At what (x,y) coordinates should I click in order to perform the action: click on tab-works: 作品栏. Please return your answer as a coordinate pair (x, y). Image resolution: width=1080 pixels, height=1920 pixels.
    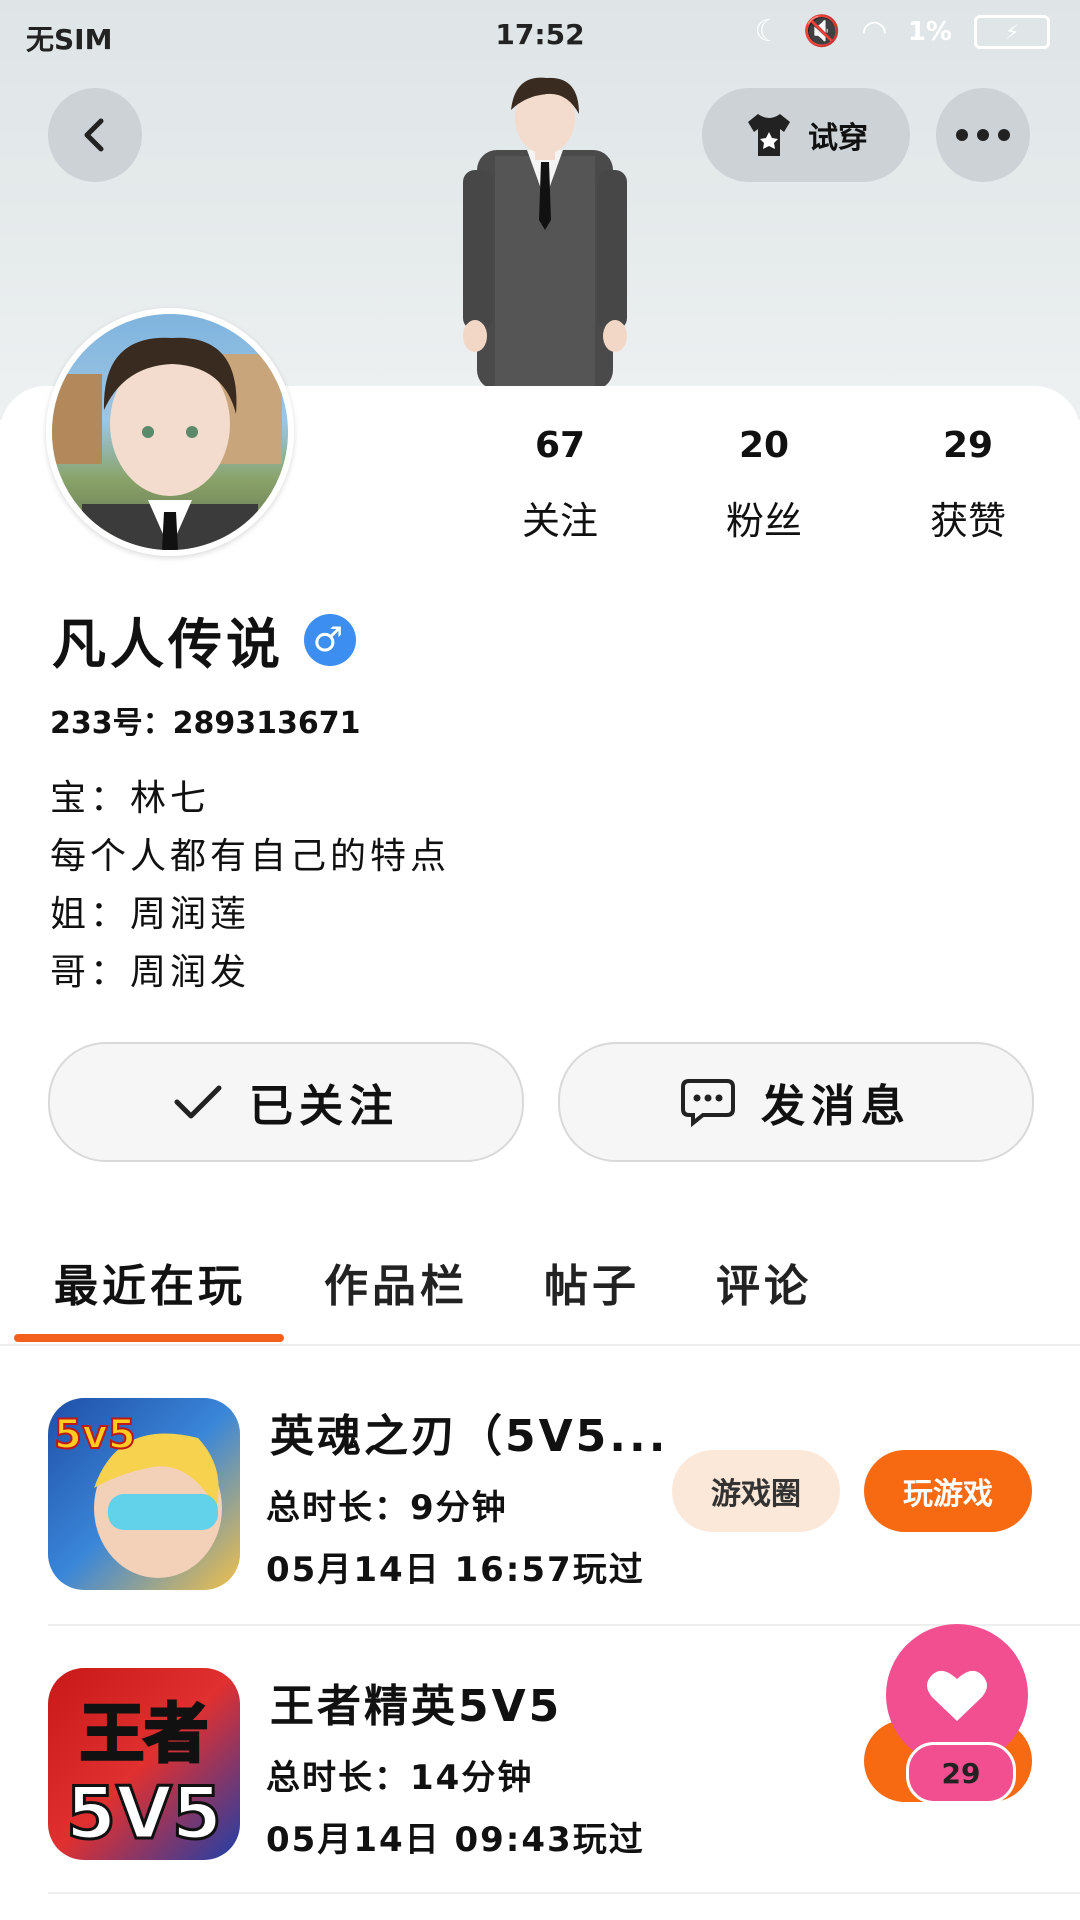
    Looking at the image, I should click on (396, 1282).